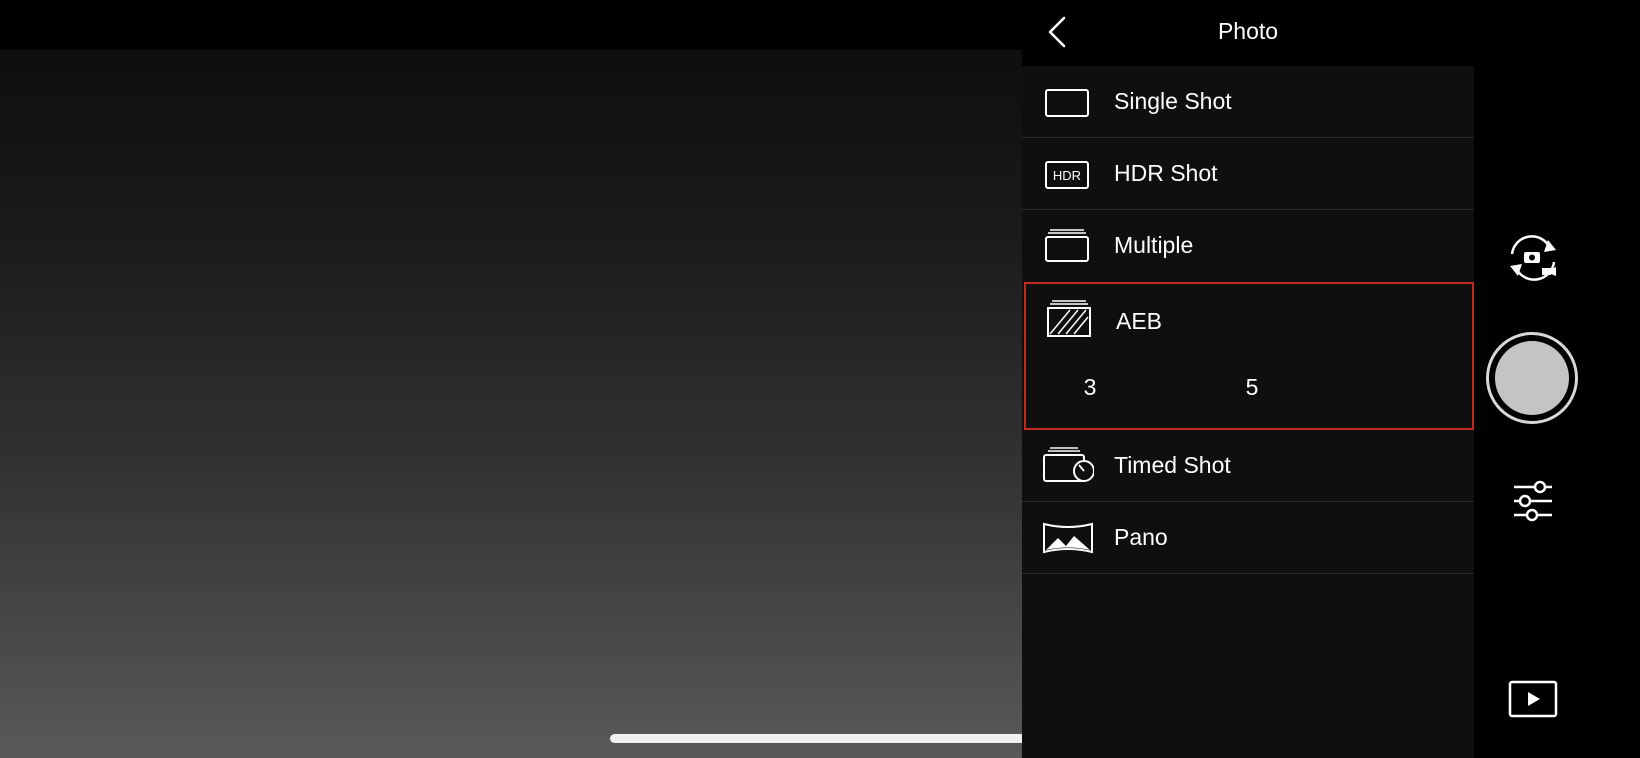 The width and height of the screenshot is (1640, 758). I want to click on aeb-option-5: 5, so click(1252, 387).